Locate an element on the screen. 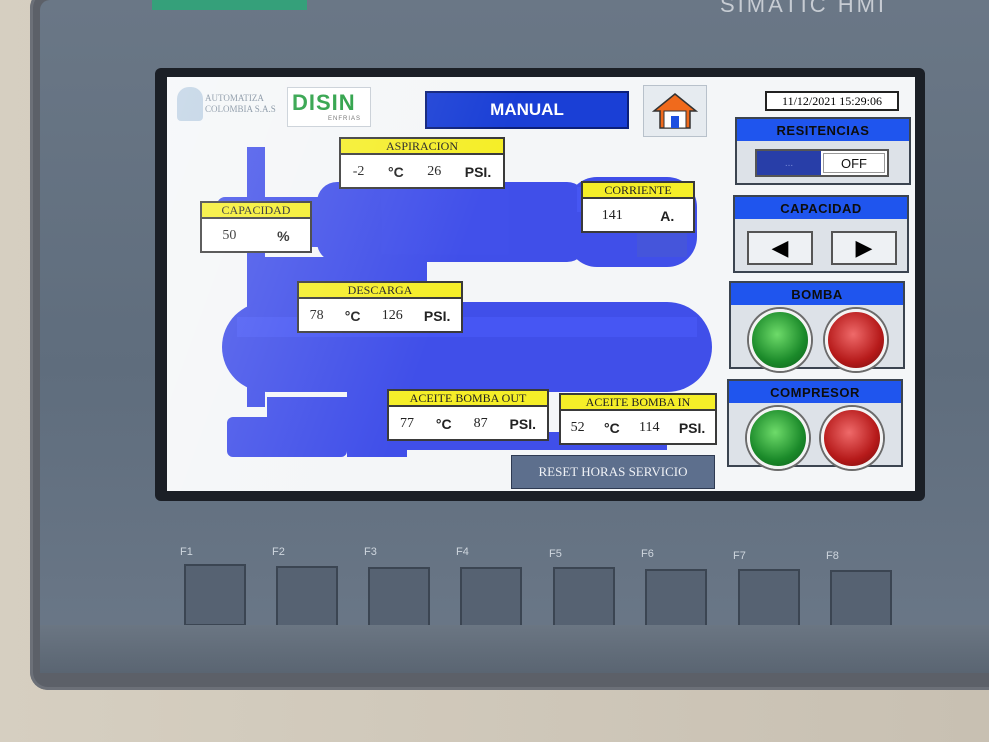 Image resolution: width=989 pixels, height=742 pixels. panel-bomba: BOMBA is located at coordinates (817, 326).